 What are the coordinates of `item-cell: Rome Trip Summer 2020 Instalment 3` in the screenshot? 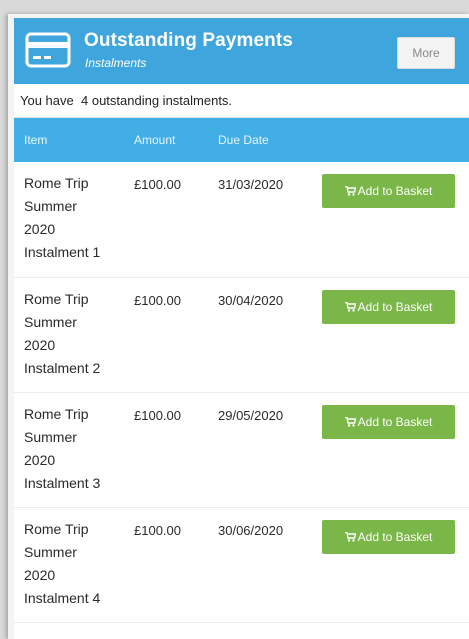 It's located at (69, 450).